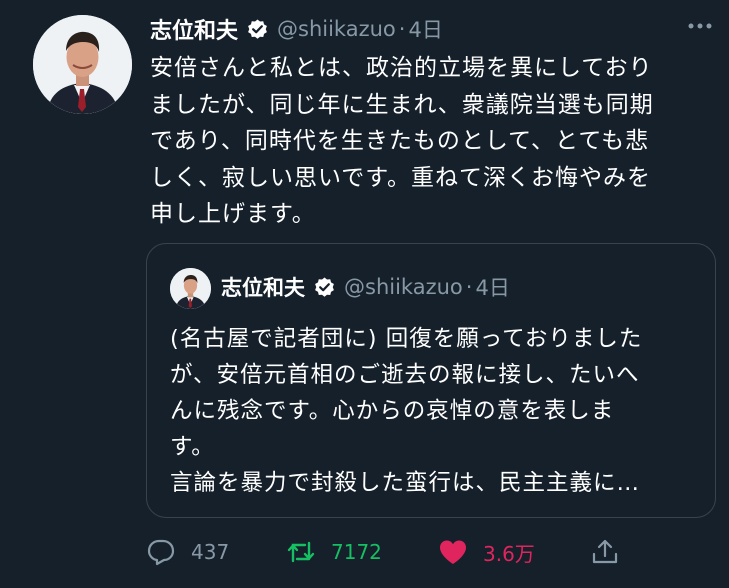 Image resolution: width=729 pixels, height=588 pixels. I want to click on tweet-header: 志位和夫 @shiikazuo · 4日, so click(296, 29).